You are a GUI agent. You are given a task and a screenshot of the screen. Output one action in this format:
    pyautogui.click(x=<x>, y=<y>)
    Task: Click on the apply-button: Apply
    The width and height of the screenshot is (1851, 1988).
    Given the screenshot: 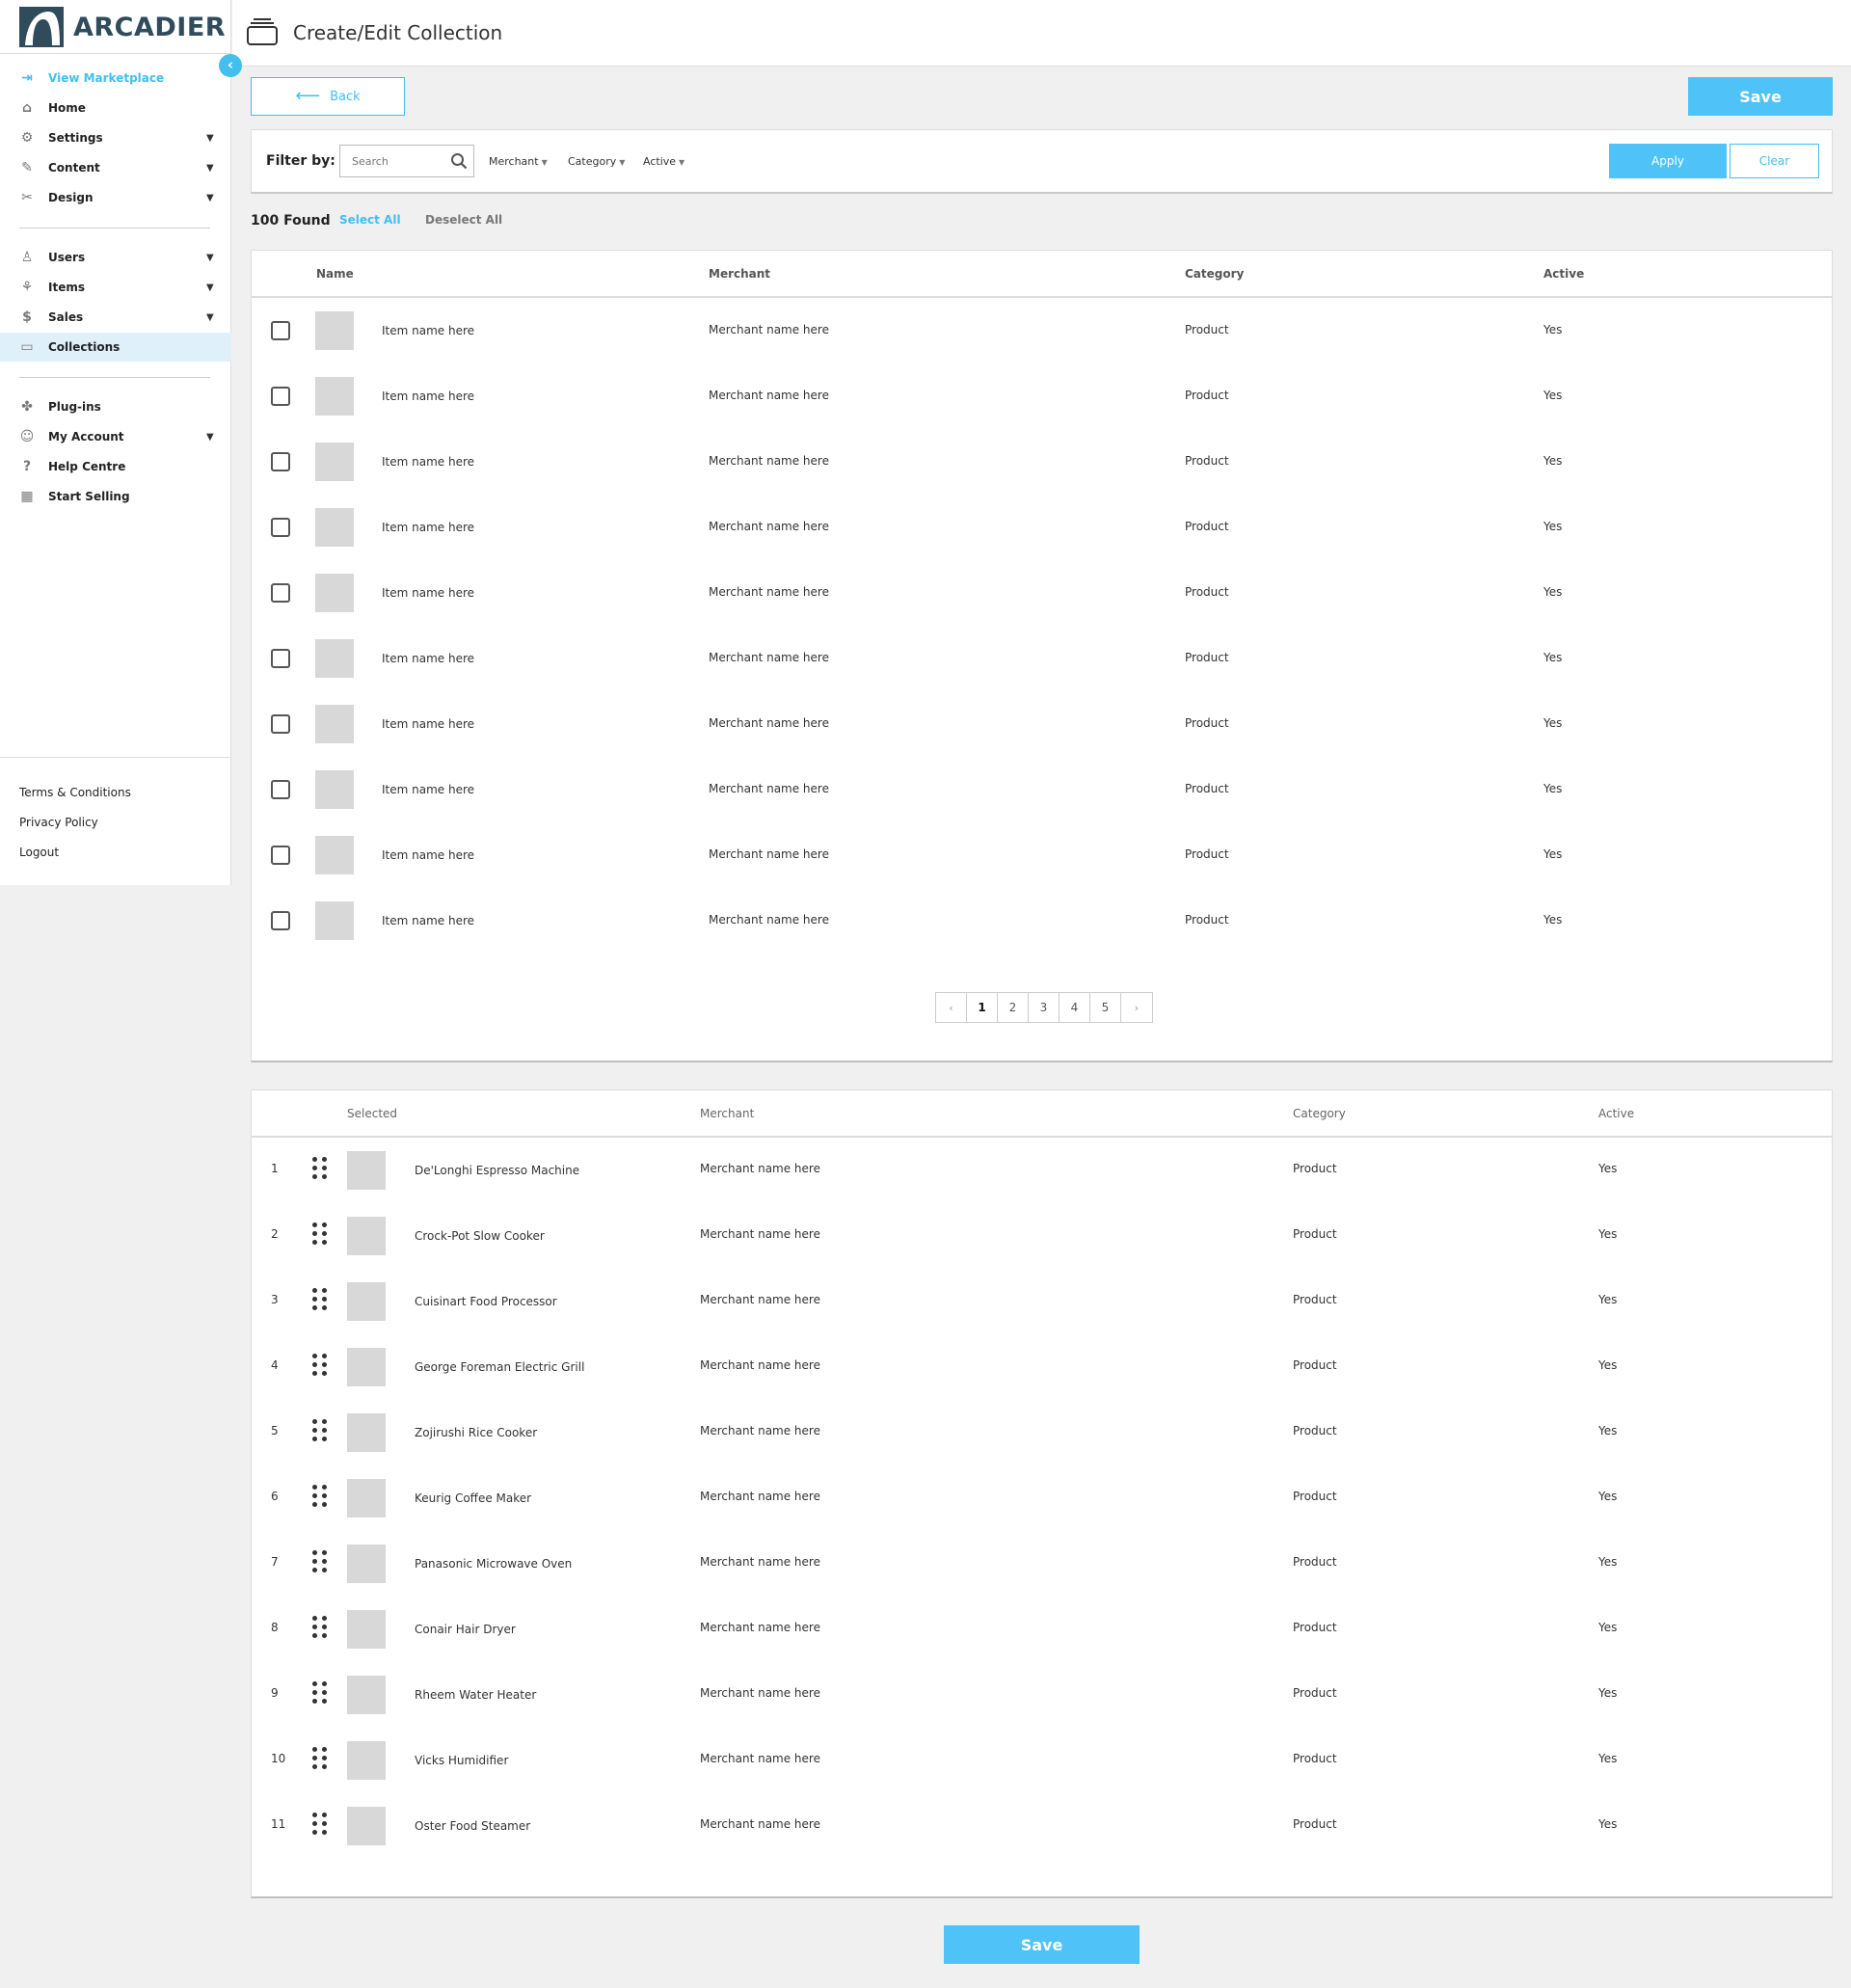 What is the action you would take?
    pyautogui.click(x=1668, y=161)
    